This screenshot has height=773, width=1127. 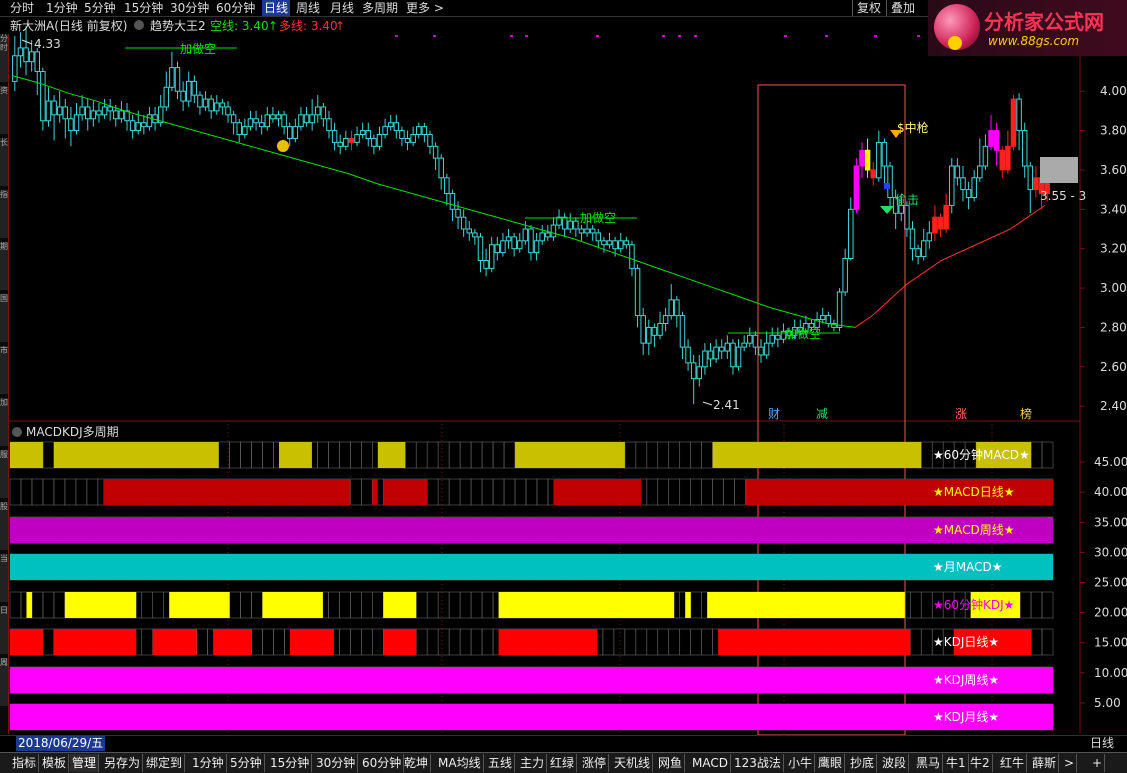 What do you see at coordinates (4, 162) in the screenshot?
I see `left-strip-item-2: 长` at bounding box center [4, 162].